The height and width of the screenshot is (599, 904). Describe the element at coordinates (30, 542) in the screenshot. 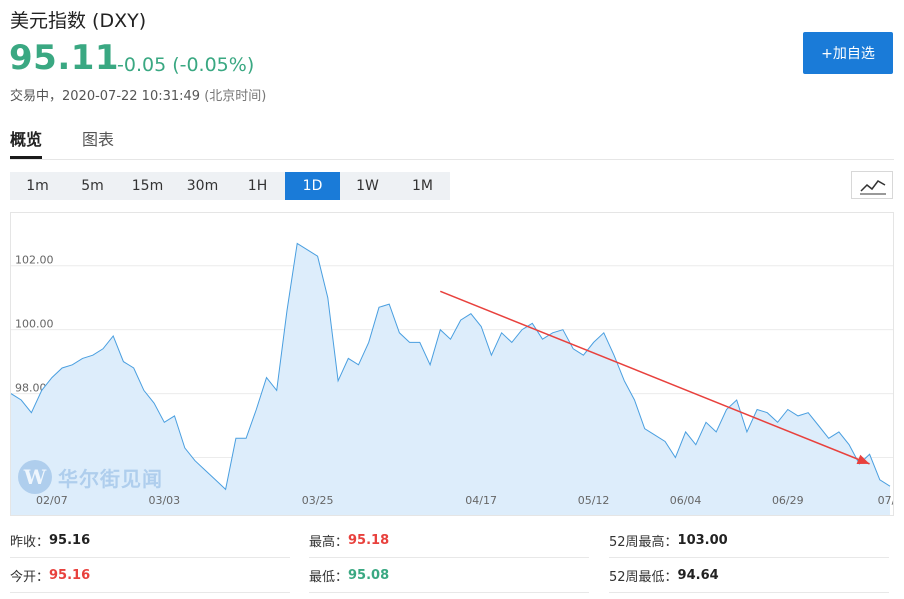

I see `stat-label: 昨收：` at that location.